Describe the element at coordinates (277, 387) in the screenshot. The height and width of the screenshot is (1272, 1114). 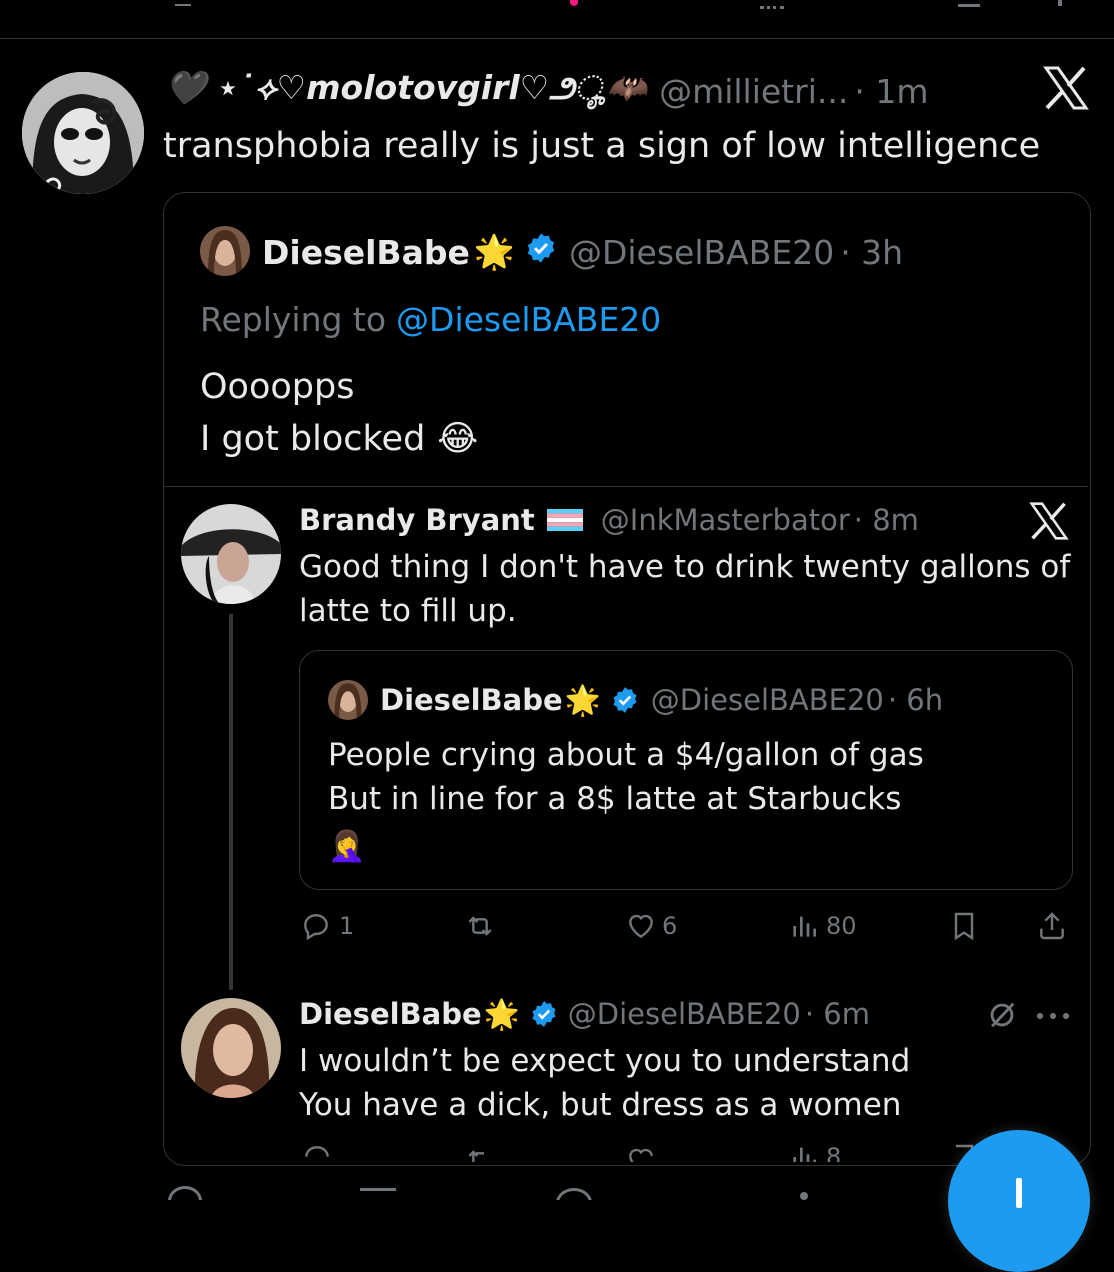
I see `quoted-text-line1: Oooopps` at that location.